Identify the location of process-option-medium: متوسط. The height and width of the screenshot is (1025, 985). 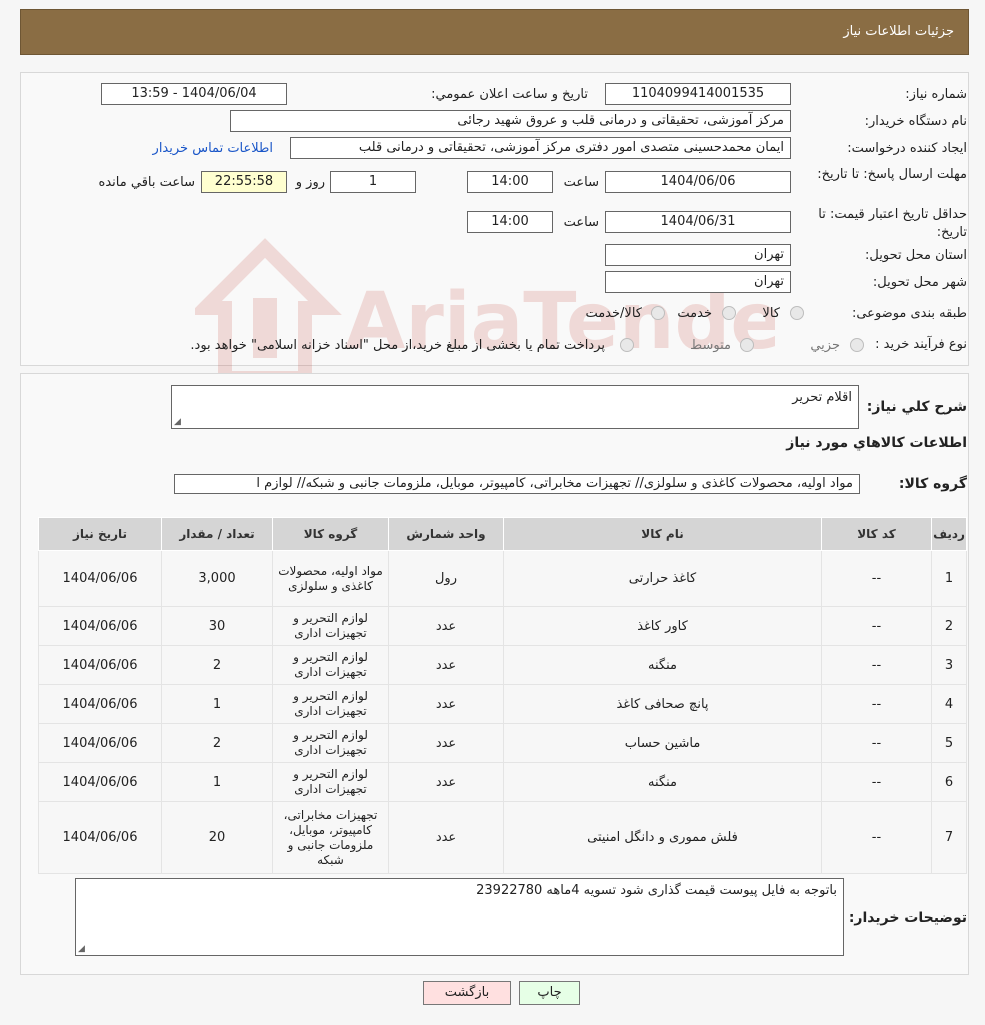
(710, 345).